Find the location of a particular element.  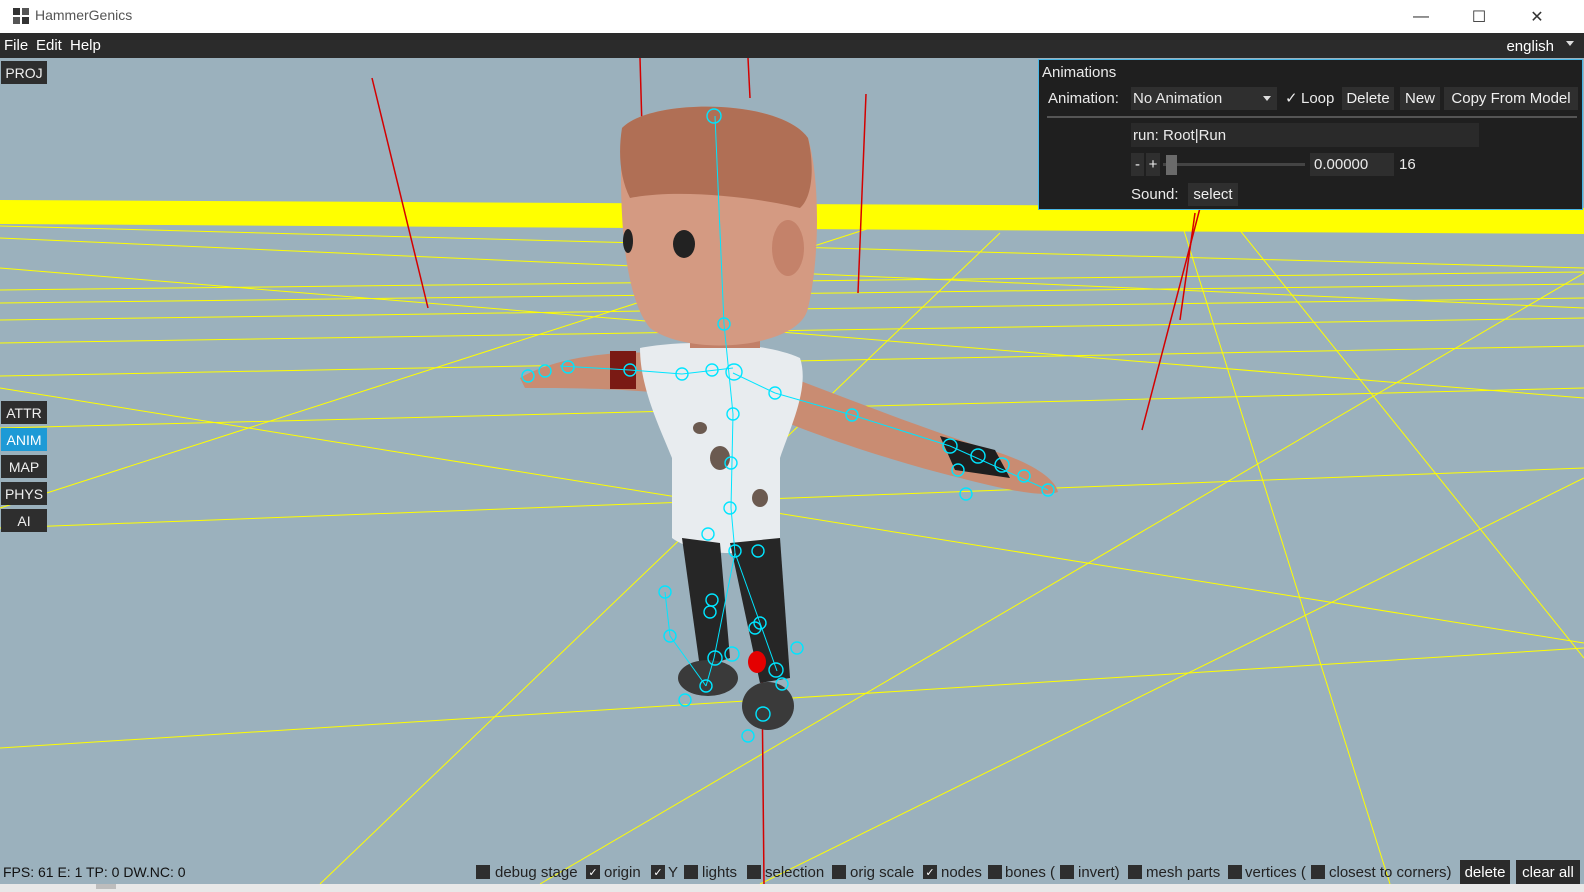

menu-file: File is located at coordinates (16, 45).